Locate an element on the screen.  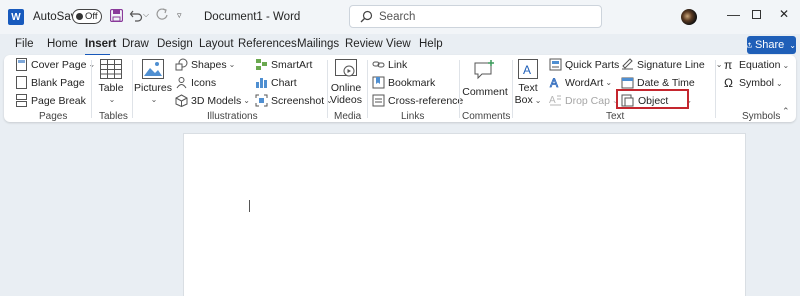
title-bar: W AutoSave Off ⌵ ▿ Document1 - Word — ✕ is located at coordinates (400, 17).